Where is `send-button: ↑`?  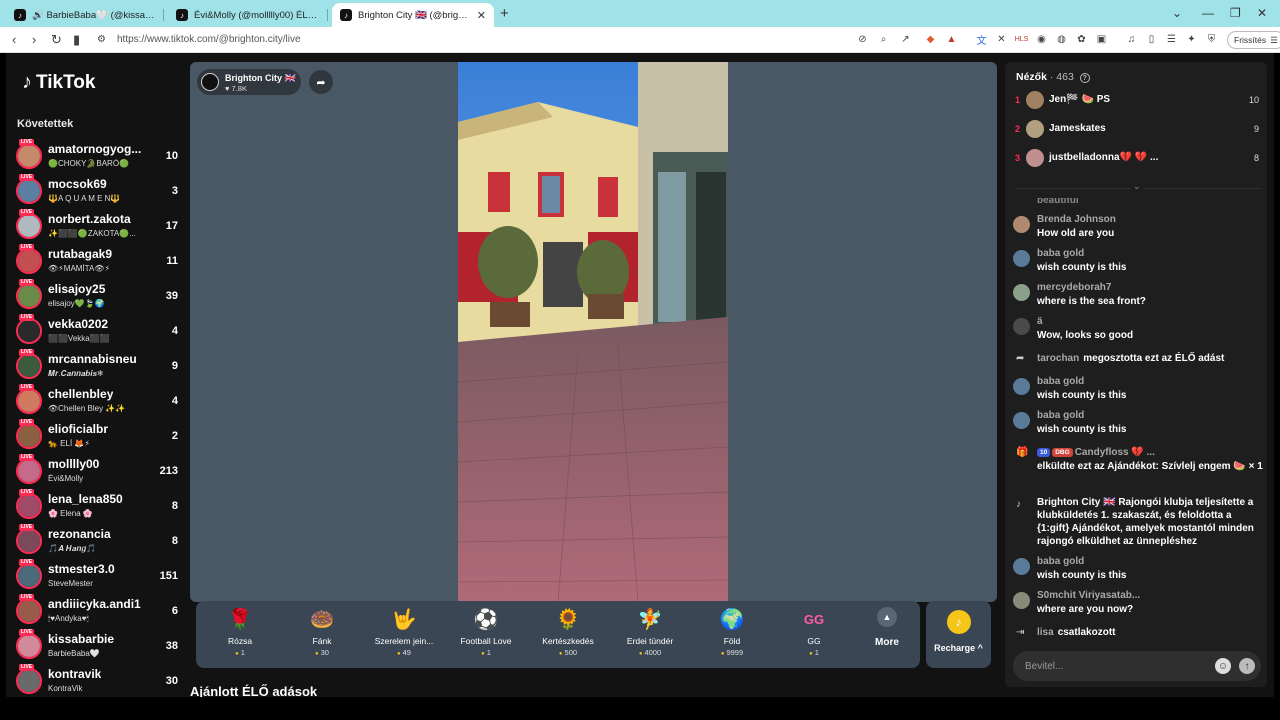 send-button: ↑ is located at coordinates (1247, 666).